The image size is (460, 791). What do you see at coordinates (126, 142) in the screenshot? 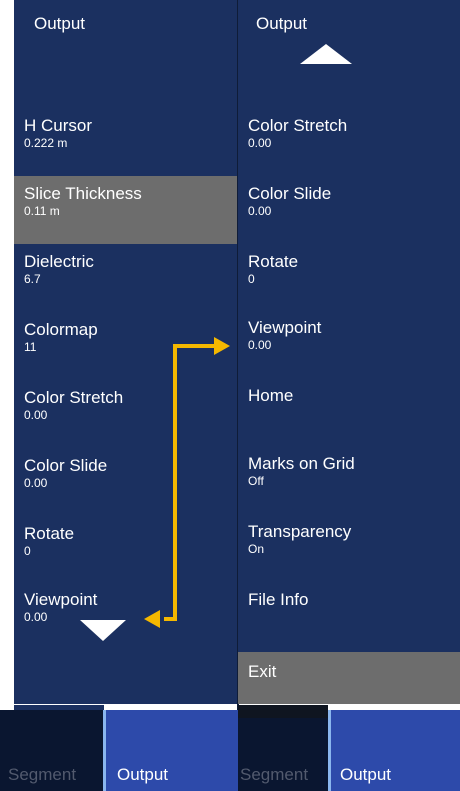
I see `menu-item-h-cursor: H Cursor 0.222 m` at bounding box center [126, 142].